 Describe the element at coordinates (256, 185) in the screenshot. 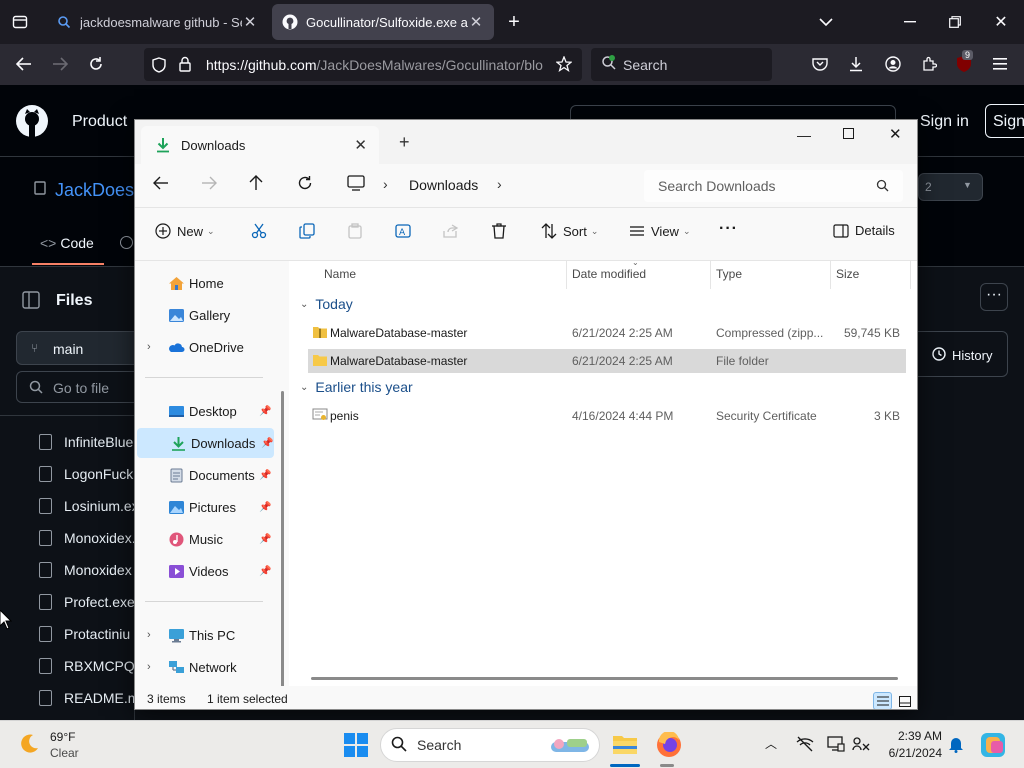

I see `up-button` at that location.